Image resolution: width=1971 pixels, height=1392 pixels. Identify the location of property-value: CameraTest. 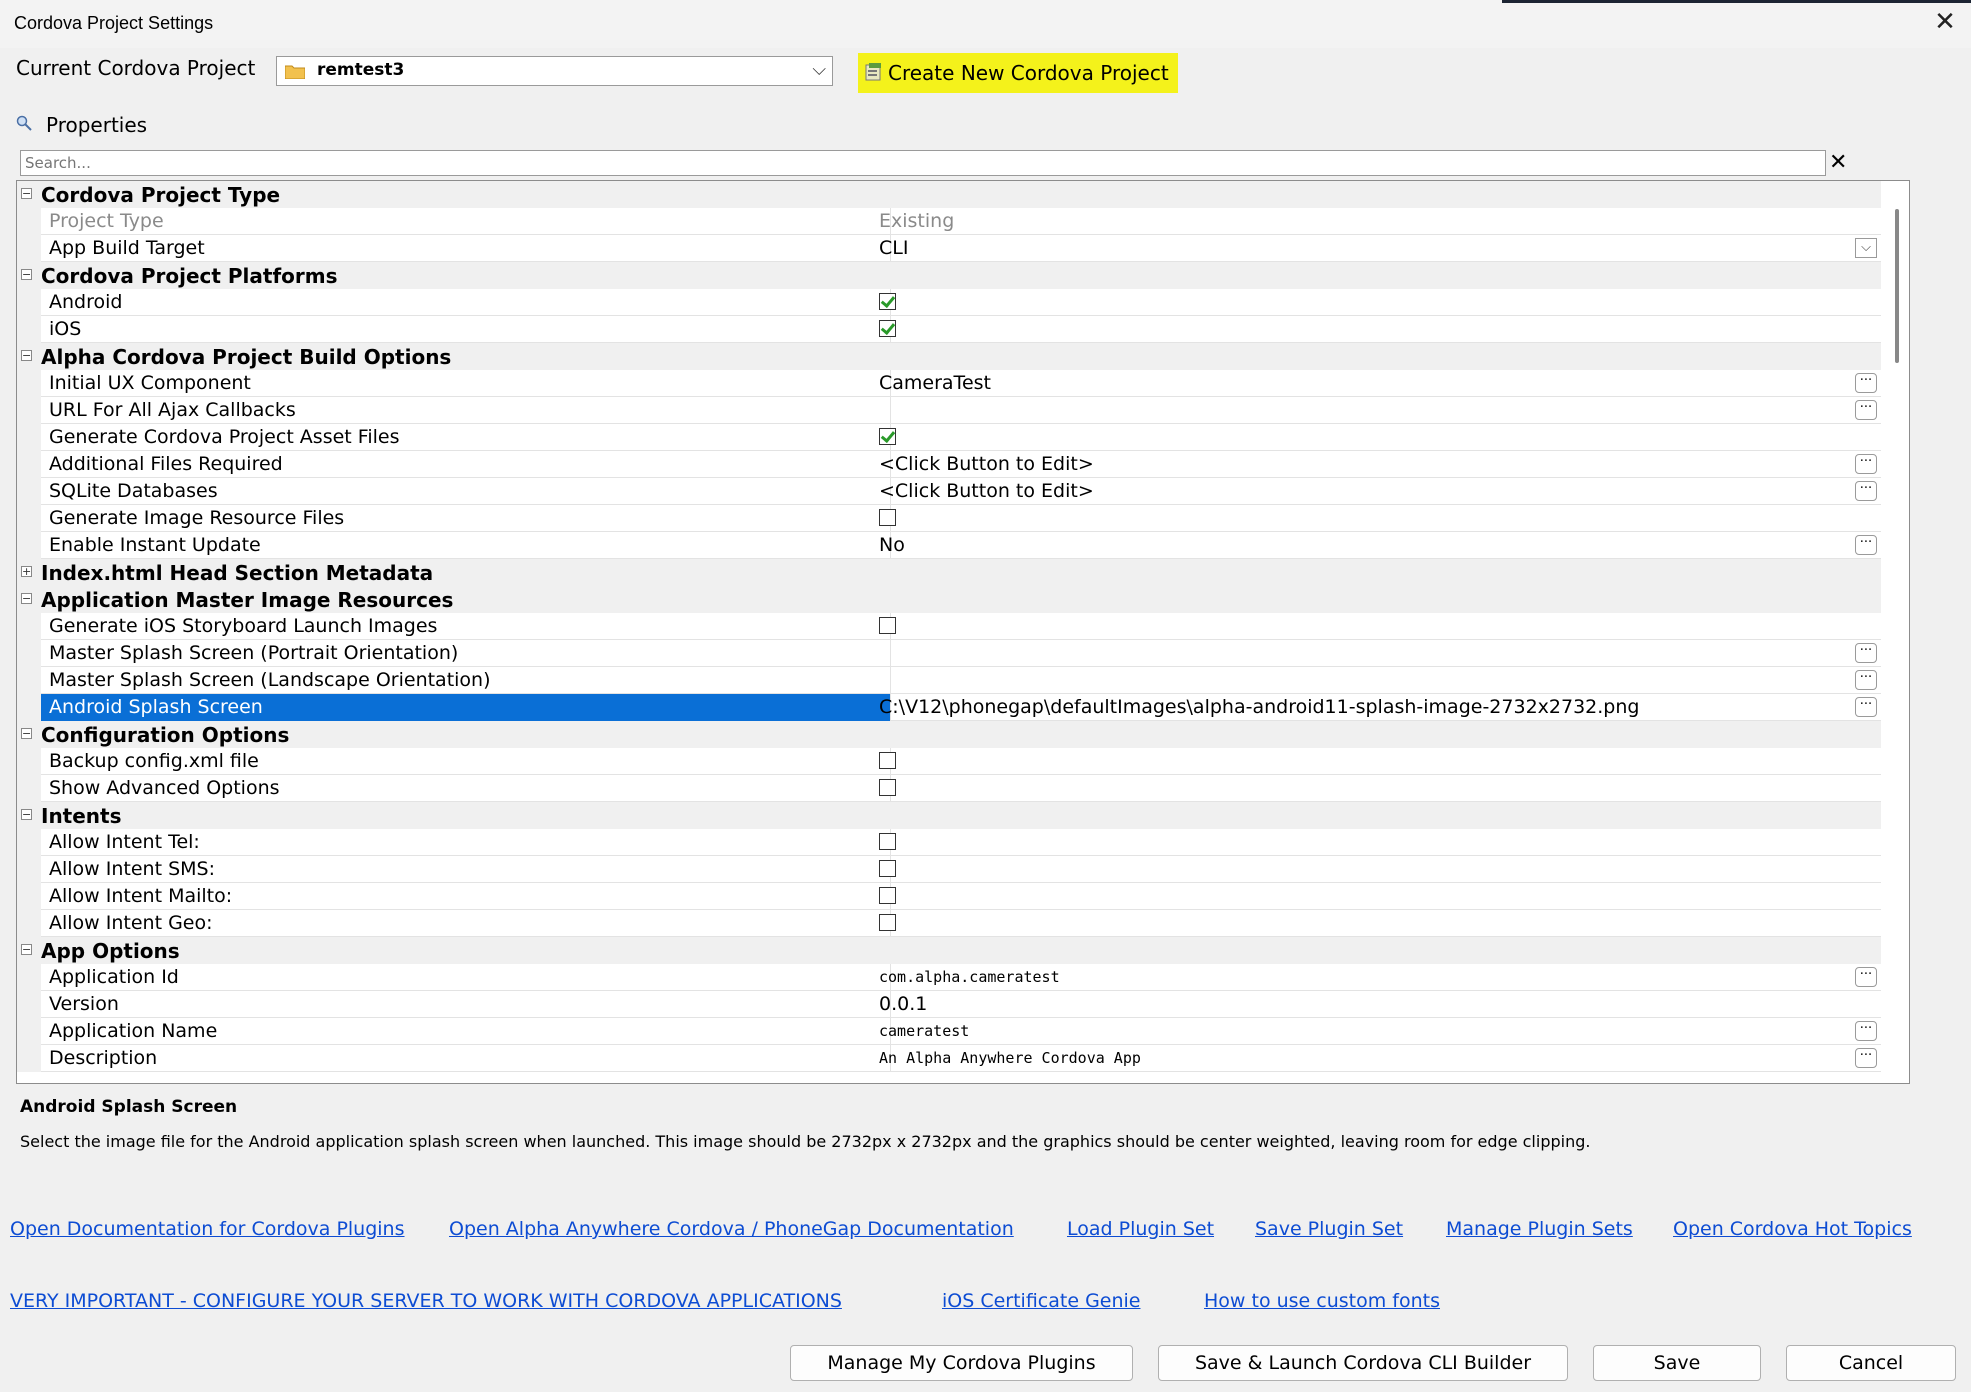
(1365, 383).